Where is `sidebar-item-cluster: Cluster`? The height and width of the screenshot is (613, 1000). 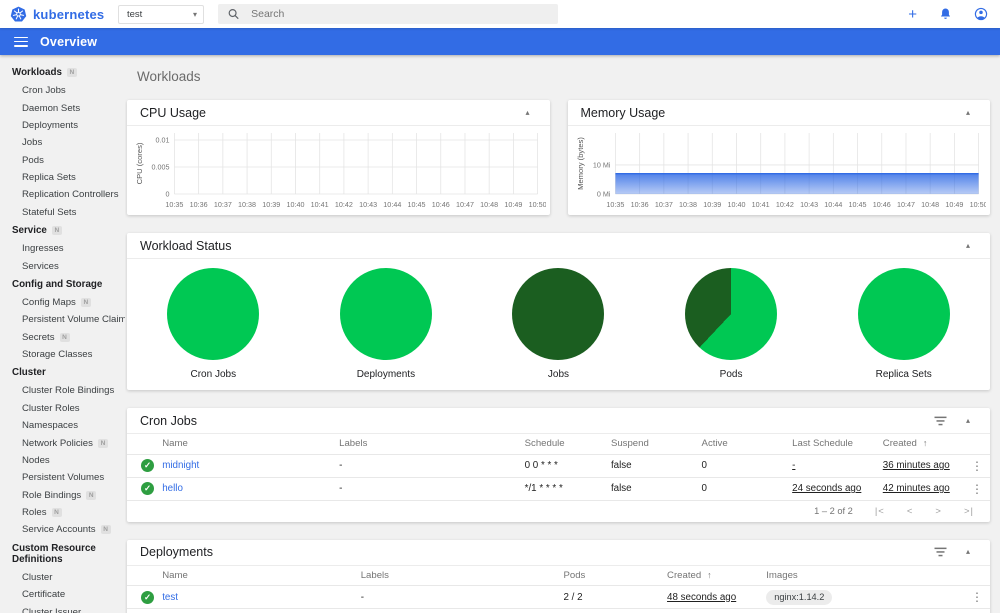 sidebar-item-cluster: Cluster is located at coordinates (62, 577).